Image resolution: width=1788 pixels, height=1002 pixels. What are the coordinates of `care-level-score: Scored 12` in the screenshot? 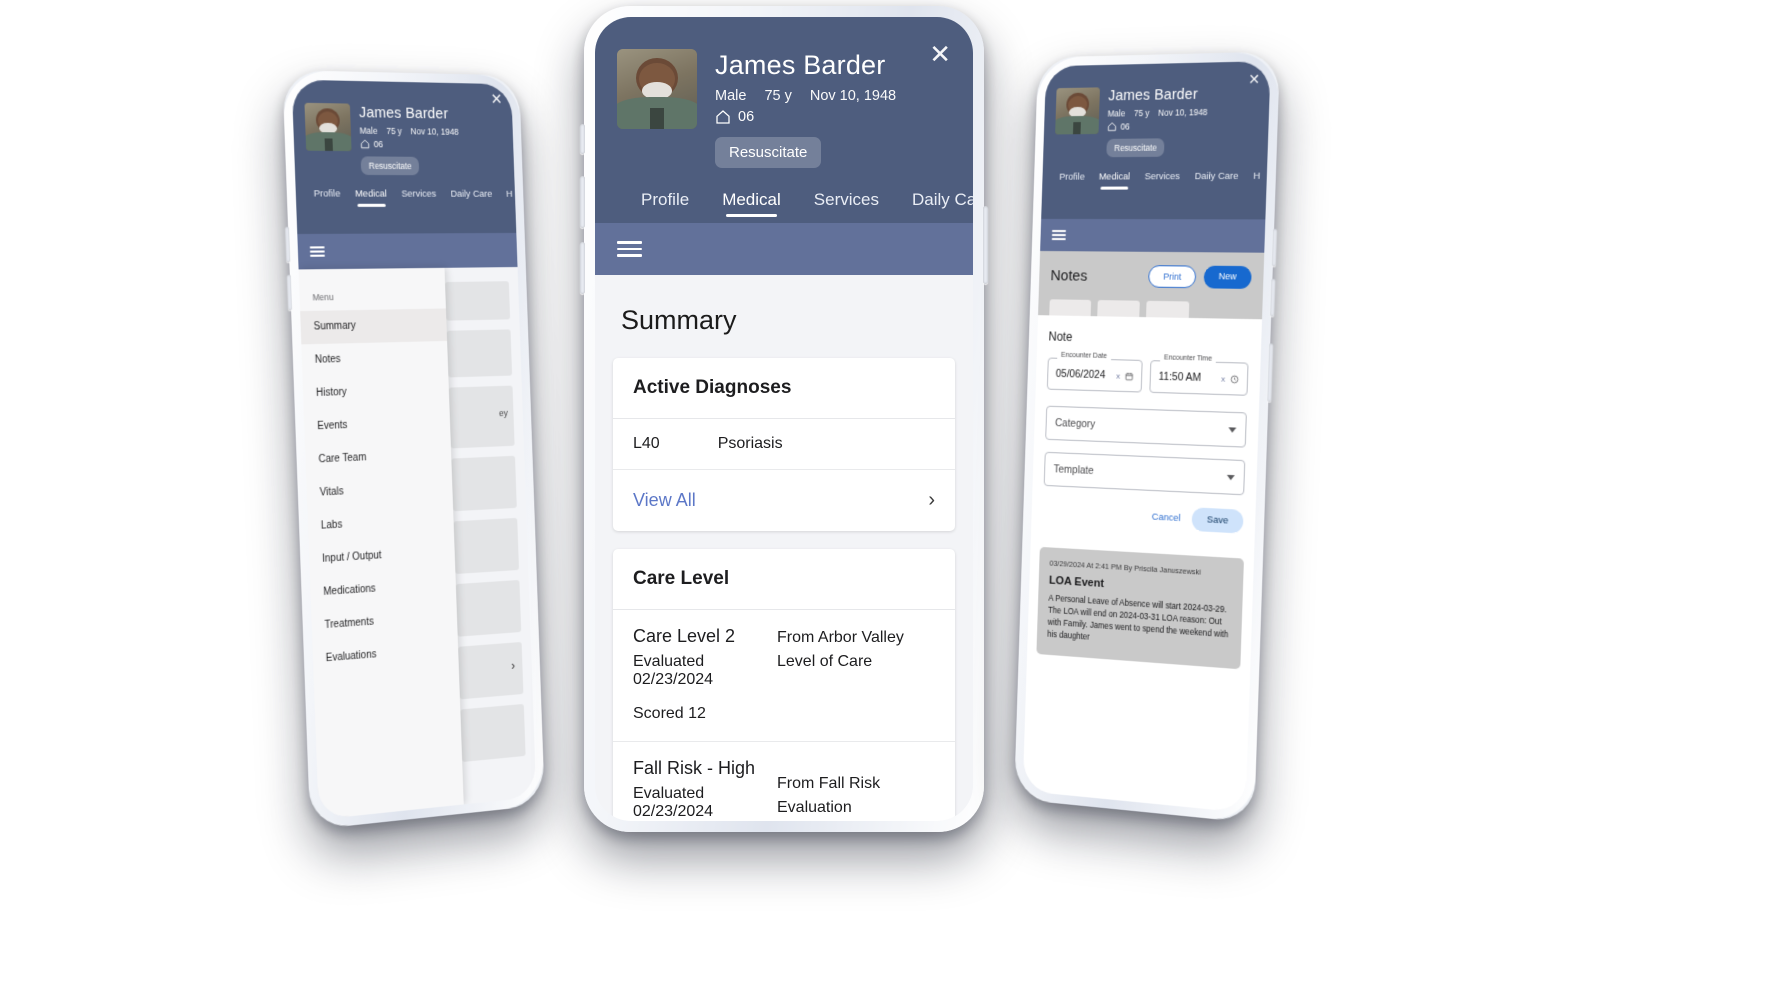 It's located at (669, 713).